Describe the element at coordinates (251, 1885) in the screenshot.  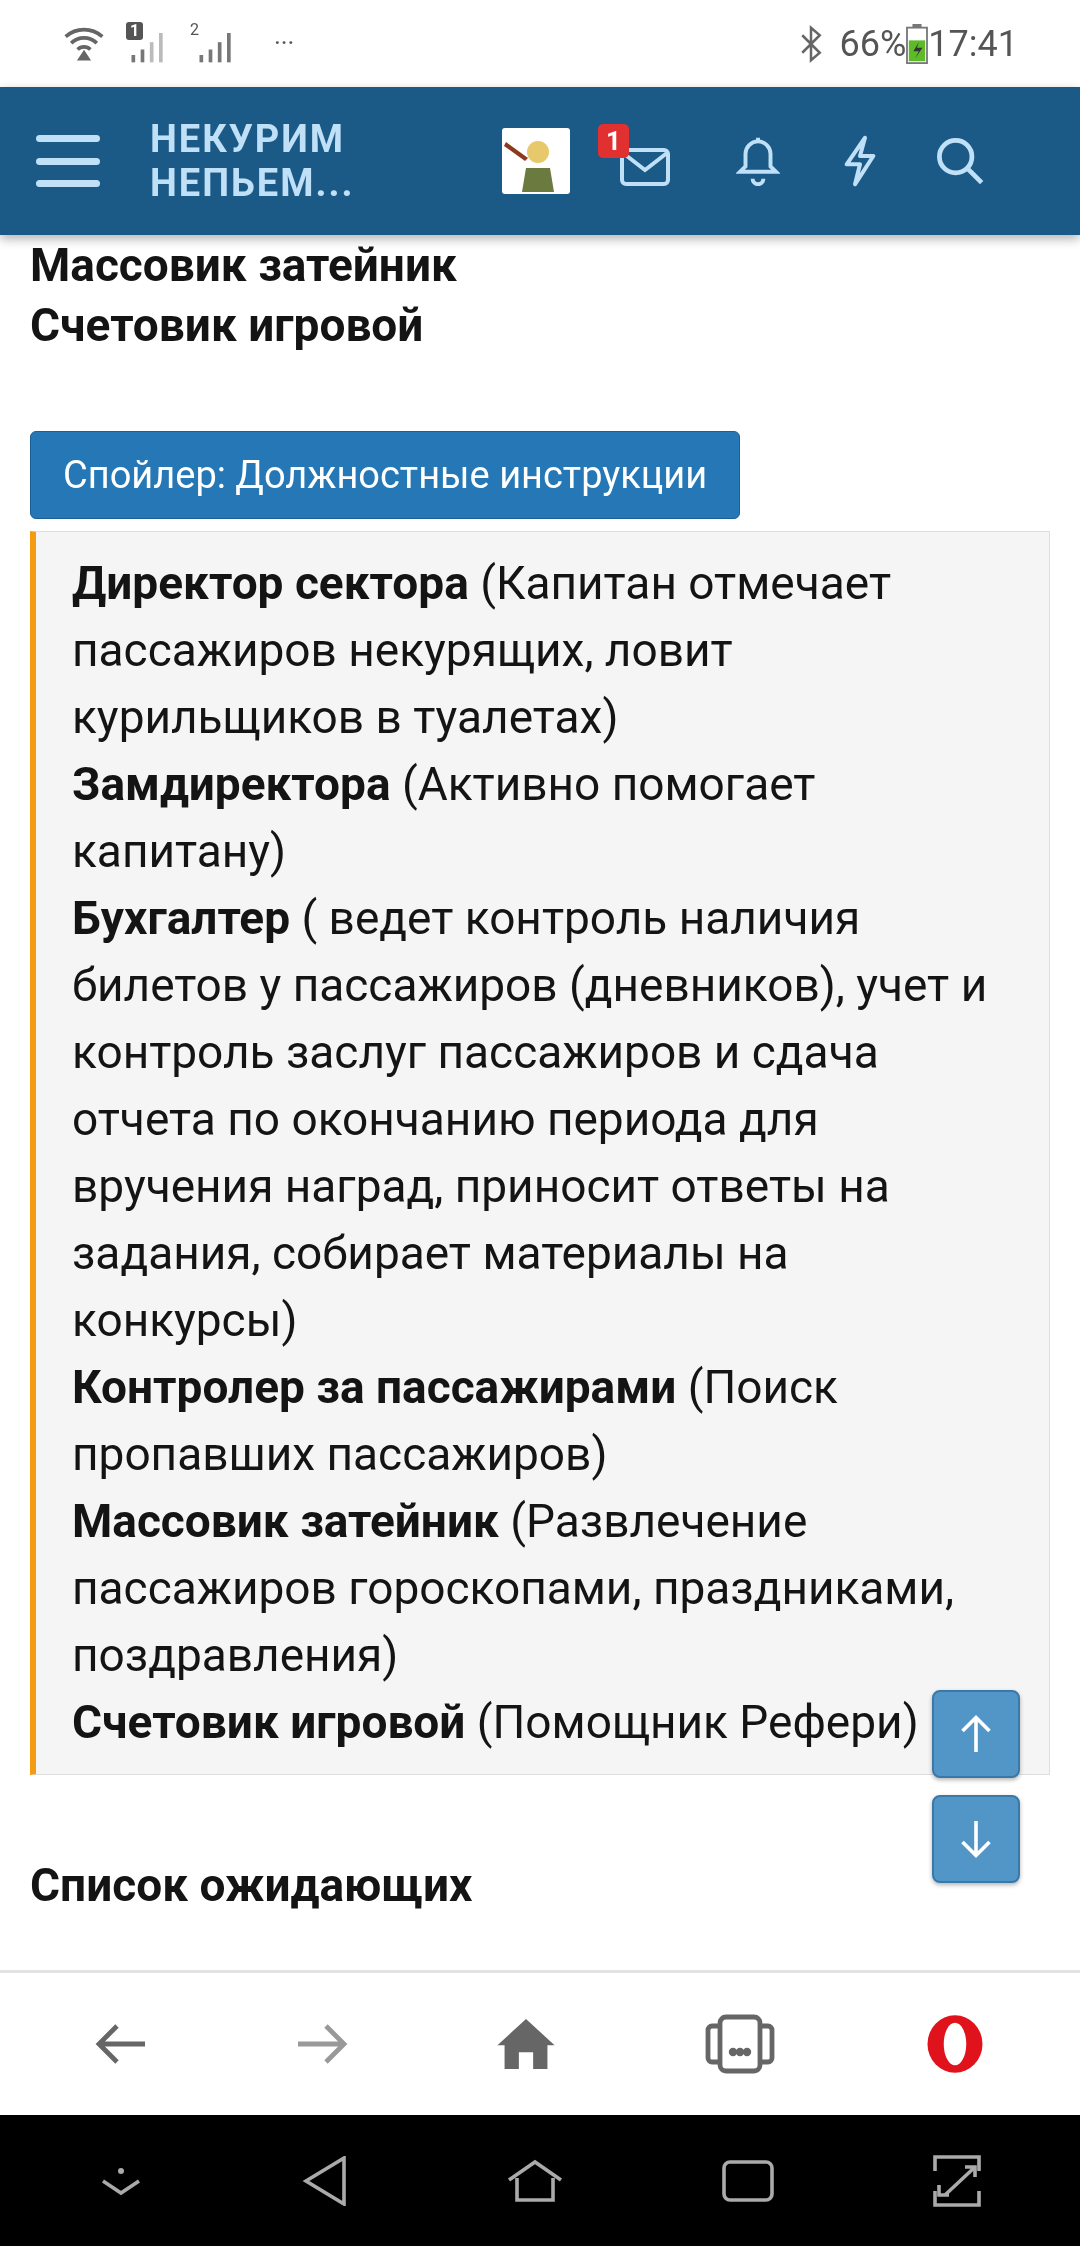
I see `section-heading: Список ожидающих` at that location.